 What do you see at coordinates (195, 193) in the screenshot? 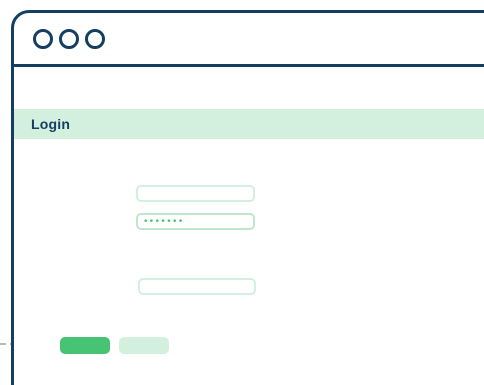
I see `username-field` at bounding box center [195, 193].